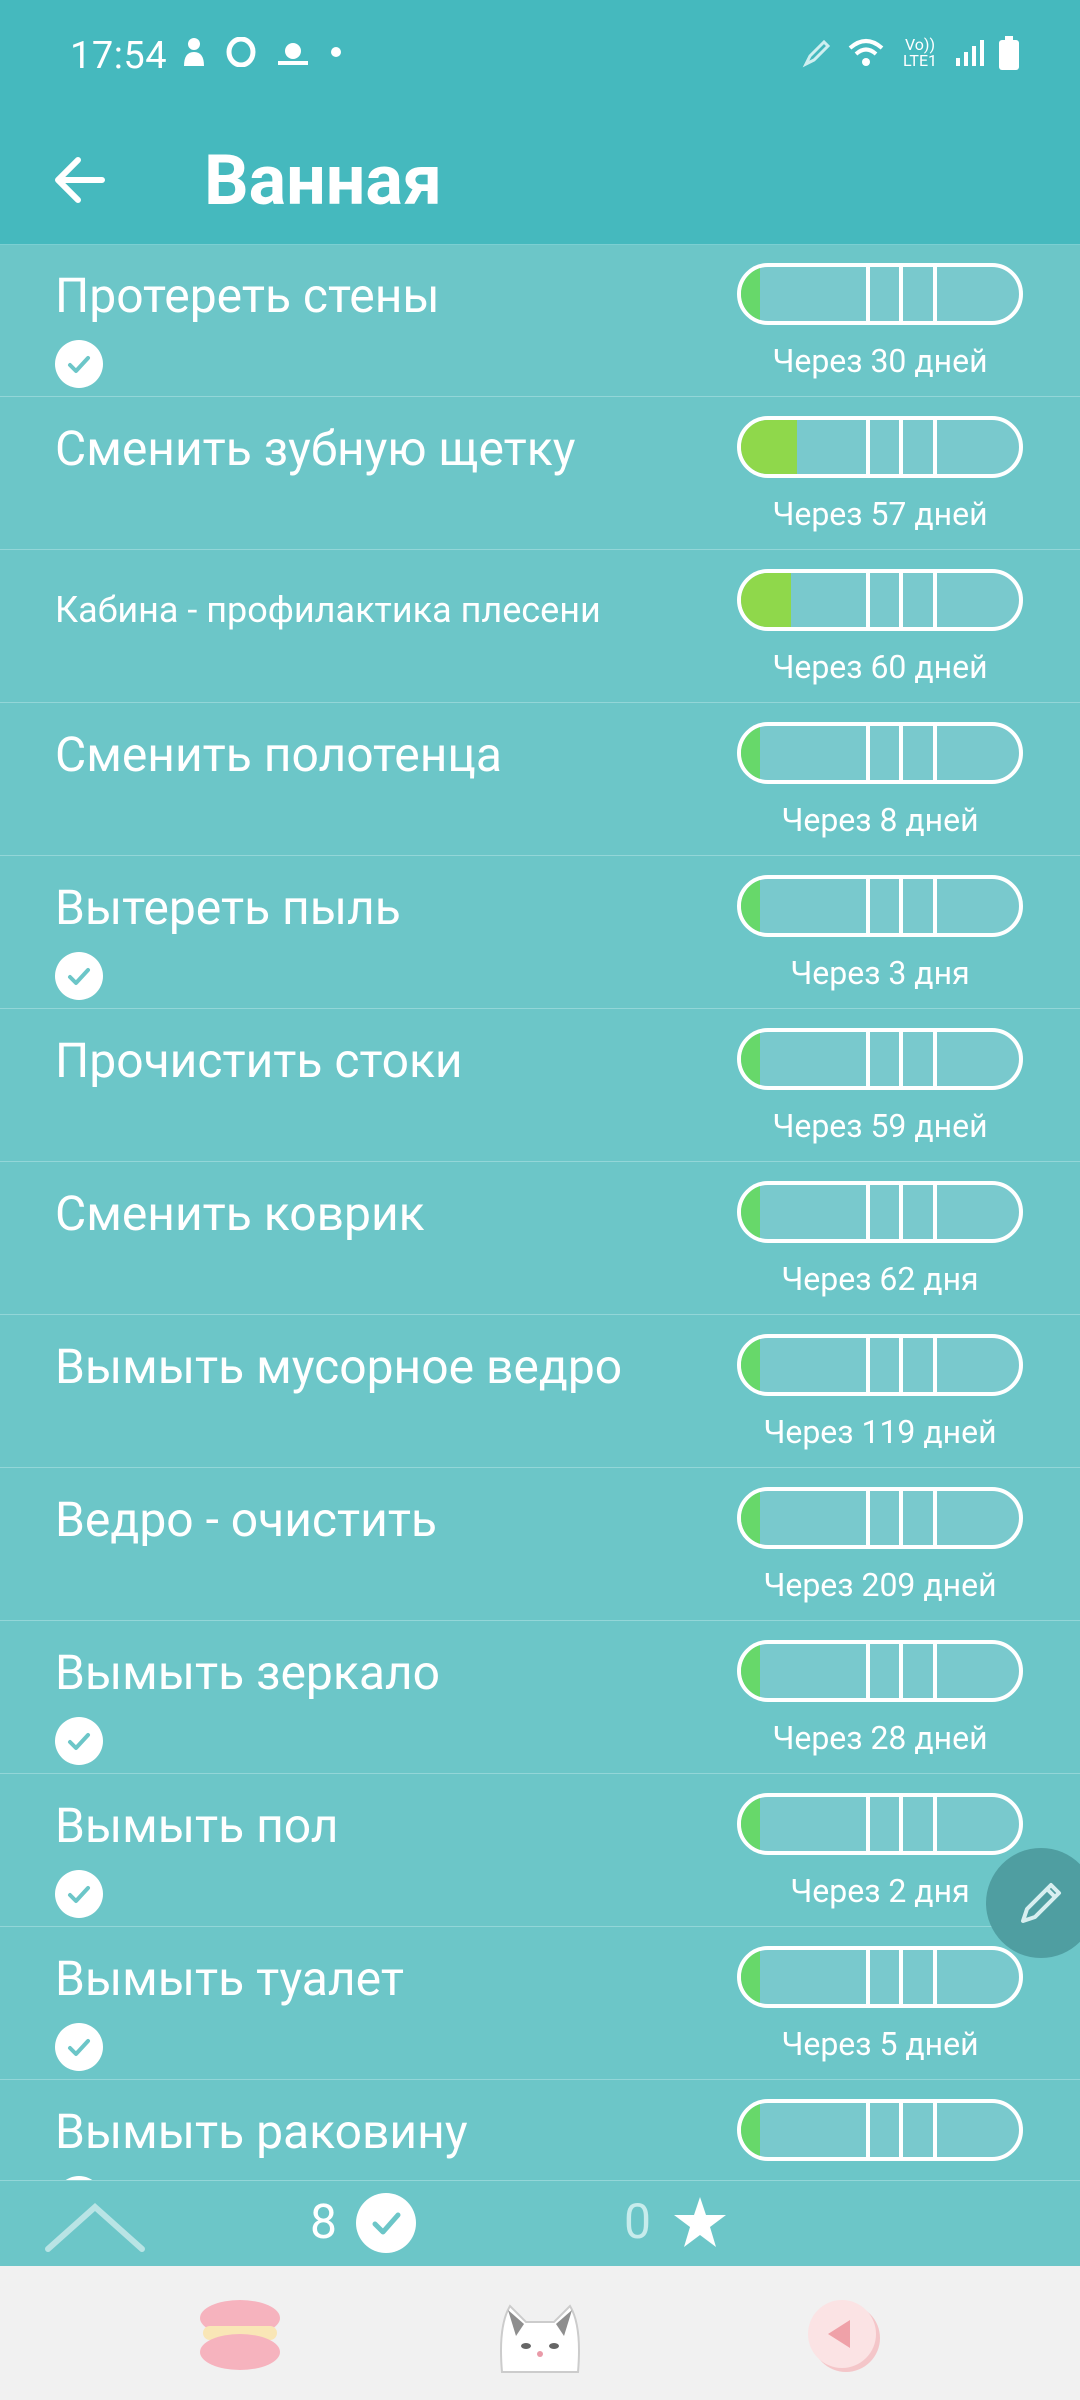 Image resolution: width=1080 pixels, height=2400 pixels. I want to click on done-count: 8, so click(323, 2221).